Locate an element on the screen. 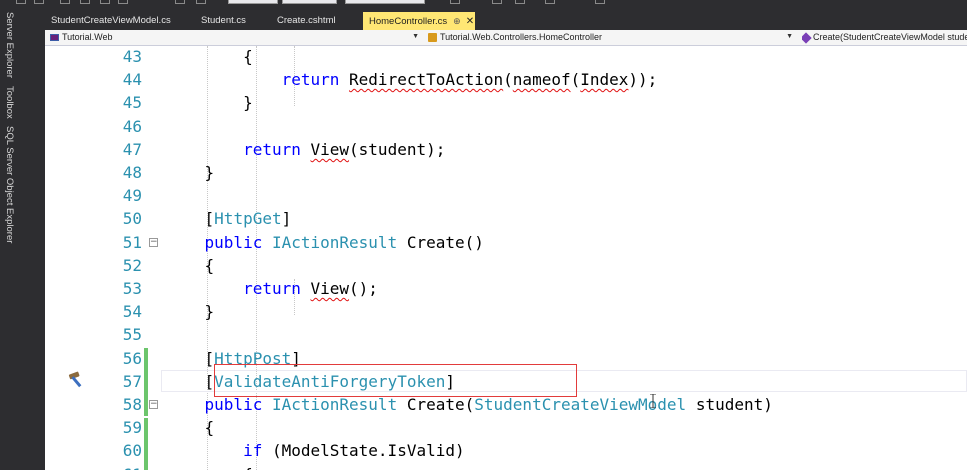  tab-create-cshtml: Create.cshtml is located at coordinates (316, 21).